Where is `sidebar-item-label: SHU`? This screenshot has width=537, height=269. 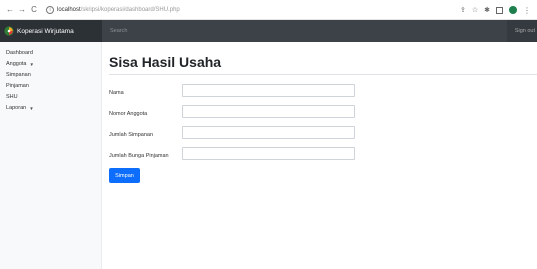 sidebar-item-label: SHU is located at coordinates (12, 97).